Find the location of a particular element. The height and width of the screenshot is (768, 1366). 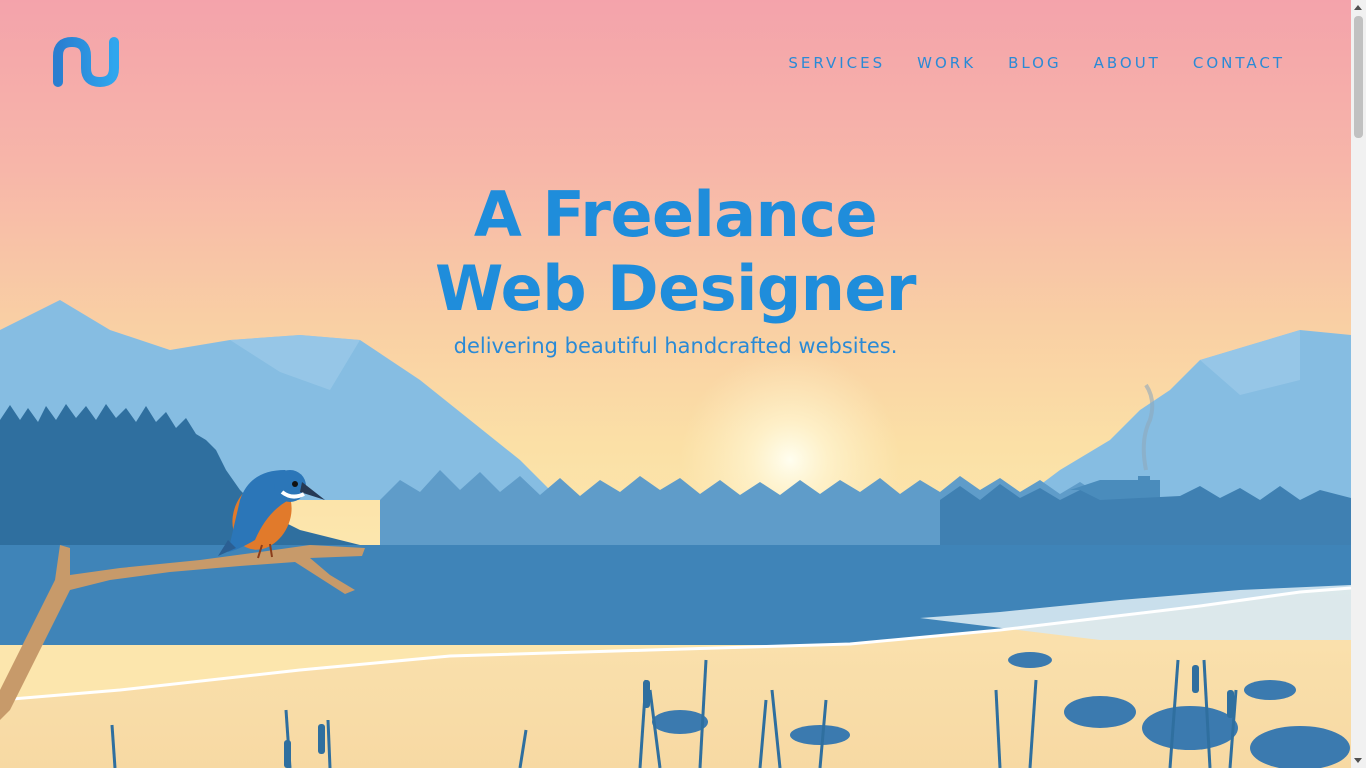

nav-blog: BLOG is located at coordinates (1035, 63).